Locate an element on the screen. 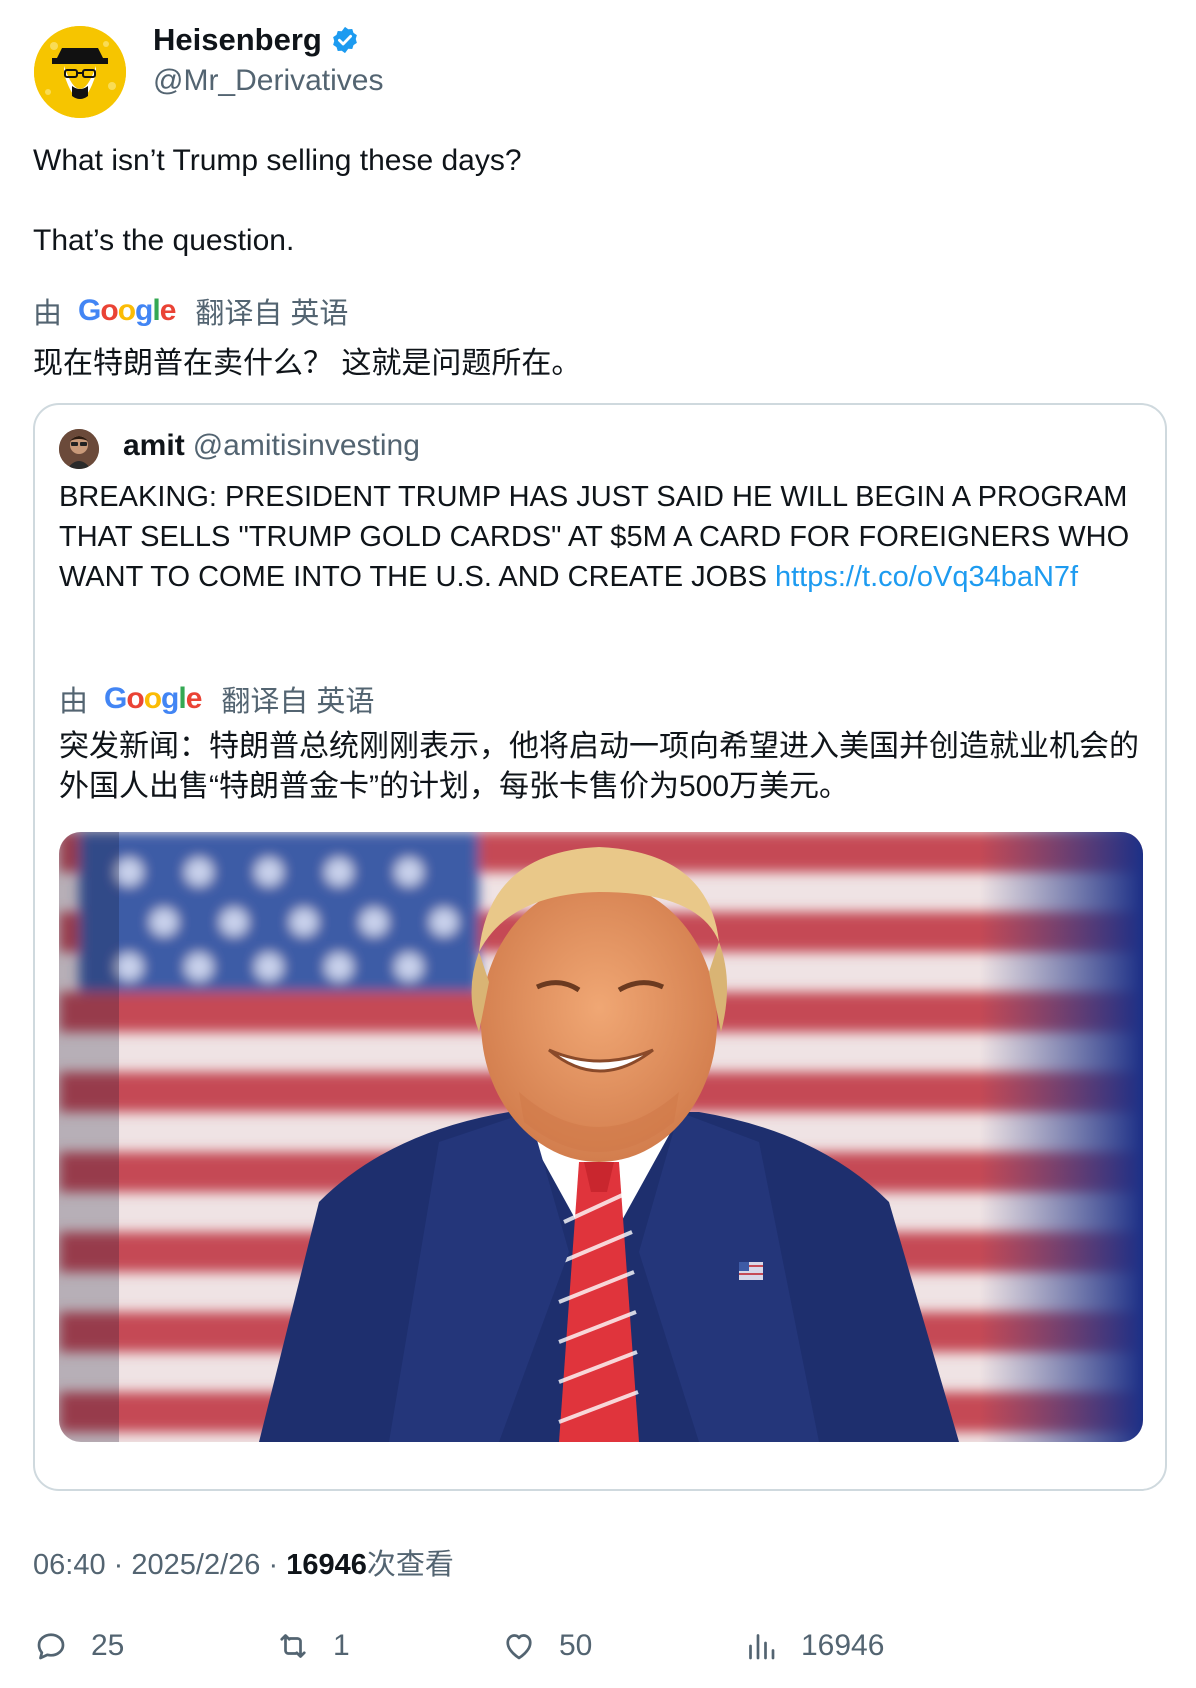 The width and height of the screenshot is (1196, 1688). reply-count: 25 is located at coordinates (108, 1645).